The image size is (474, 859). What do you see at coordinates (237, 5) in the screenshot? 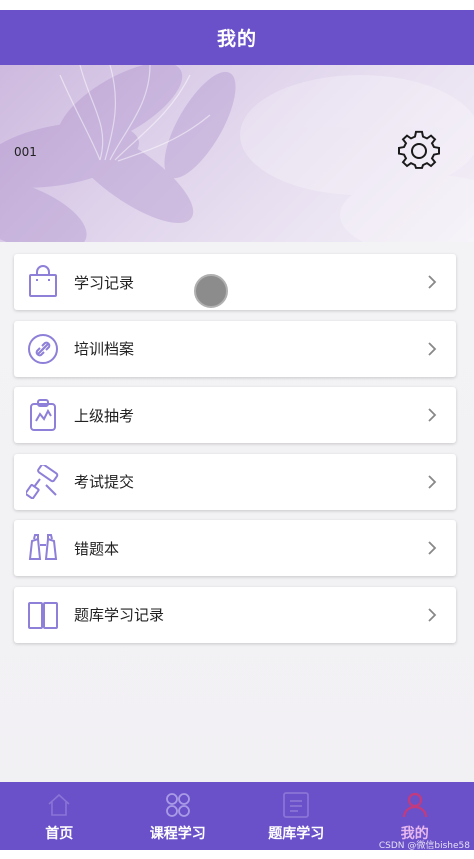
I see `status-strip` at bounding box center [237, 5].